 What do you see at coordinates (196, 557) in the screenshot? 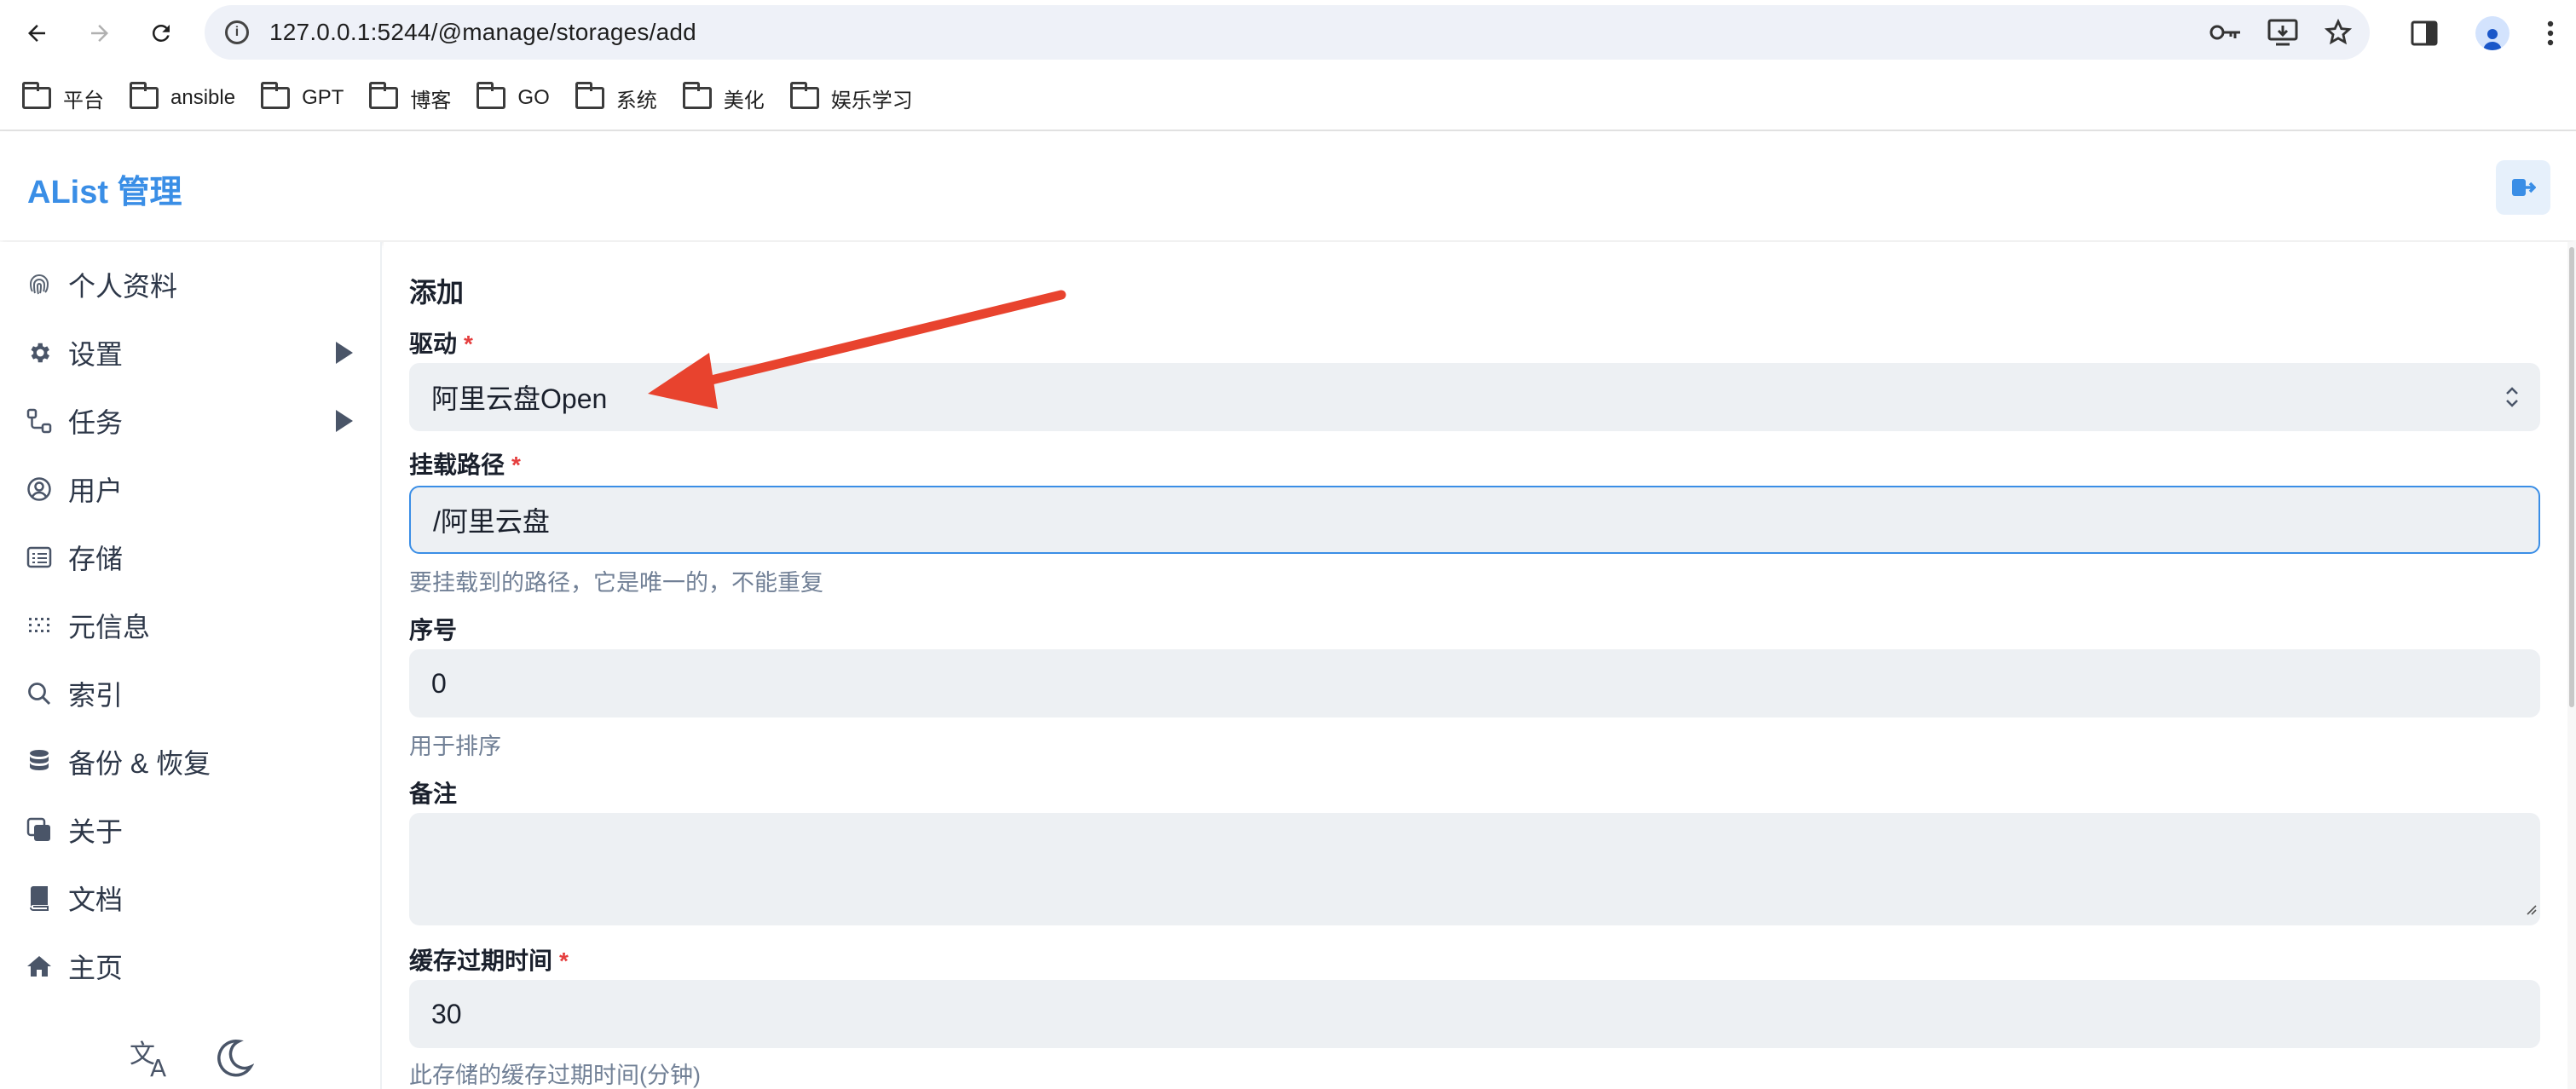
I see `sidebar-item-storages: 存储` at bounding box center [196, 557].